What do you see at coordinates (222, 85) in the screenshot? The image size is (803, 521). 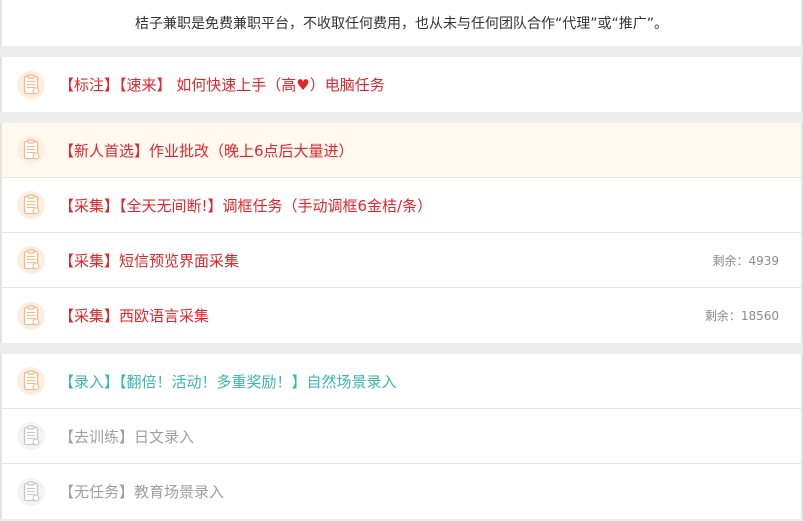 I see `task-title: 【标注】【速来】 如何快速上手（高♥）电脑任务` at bounding box center [222, 85].